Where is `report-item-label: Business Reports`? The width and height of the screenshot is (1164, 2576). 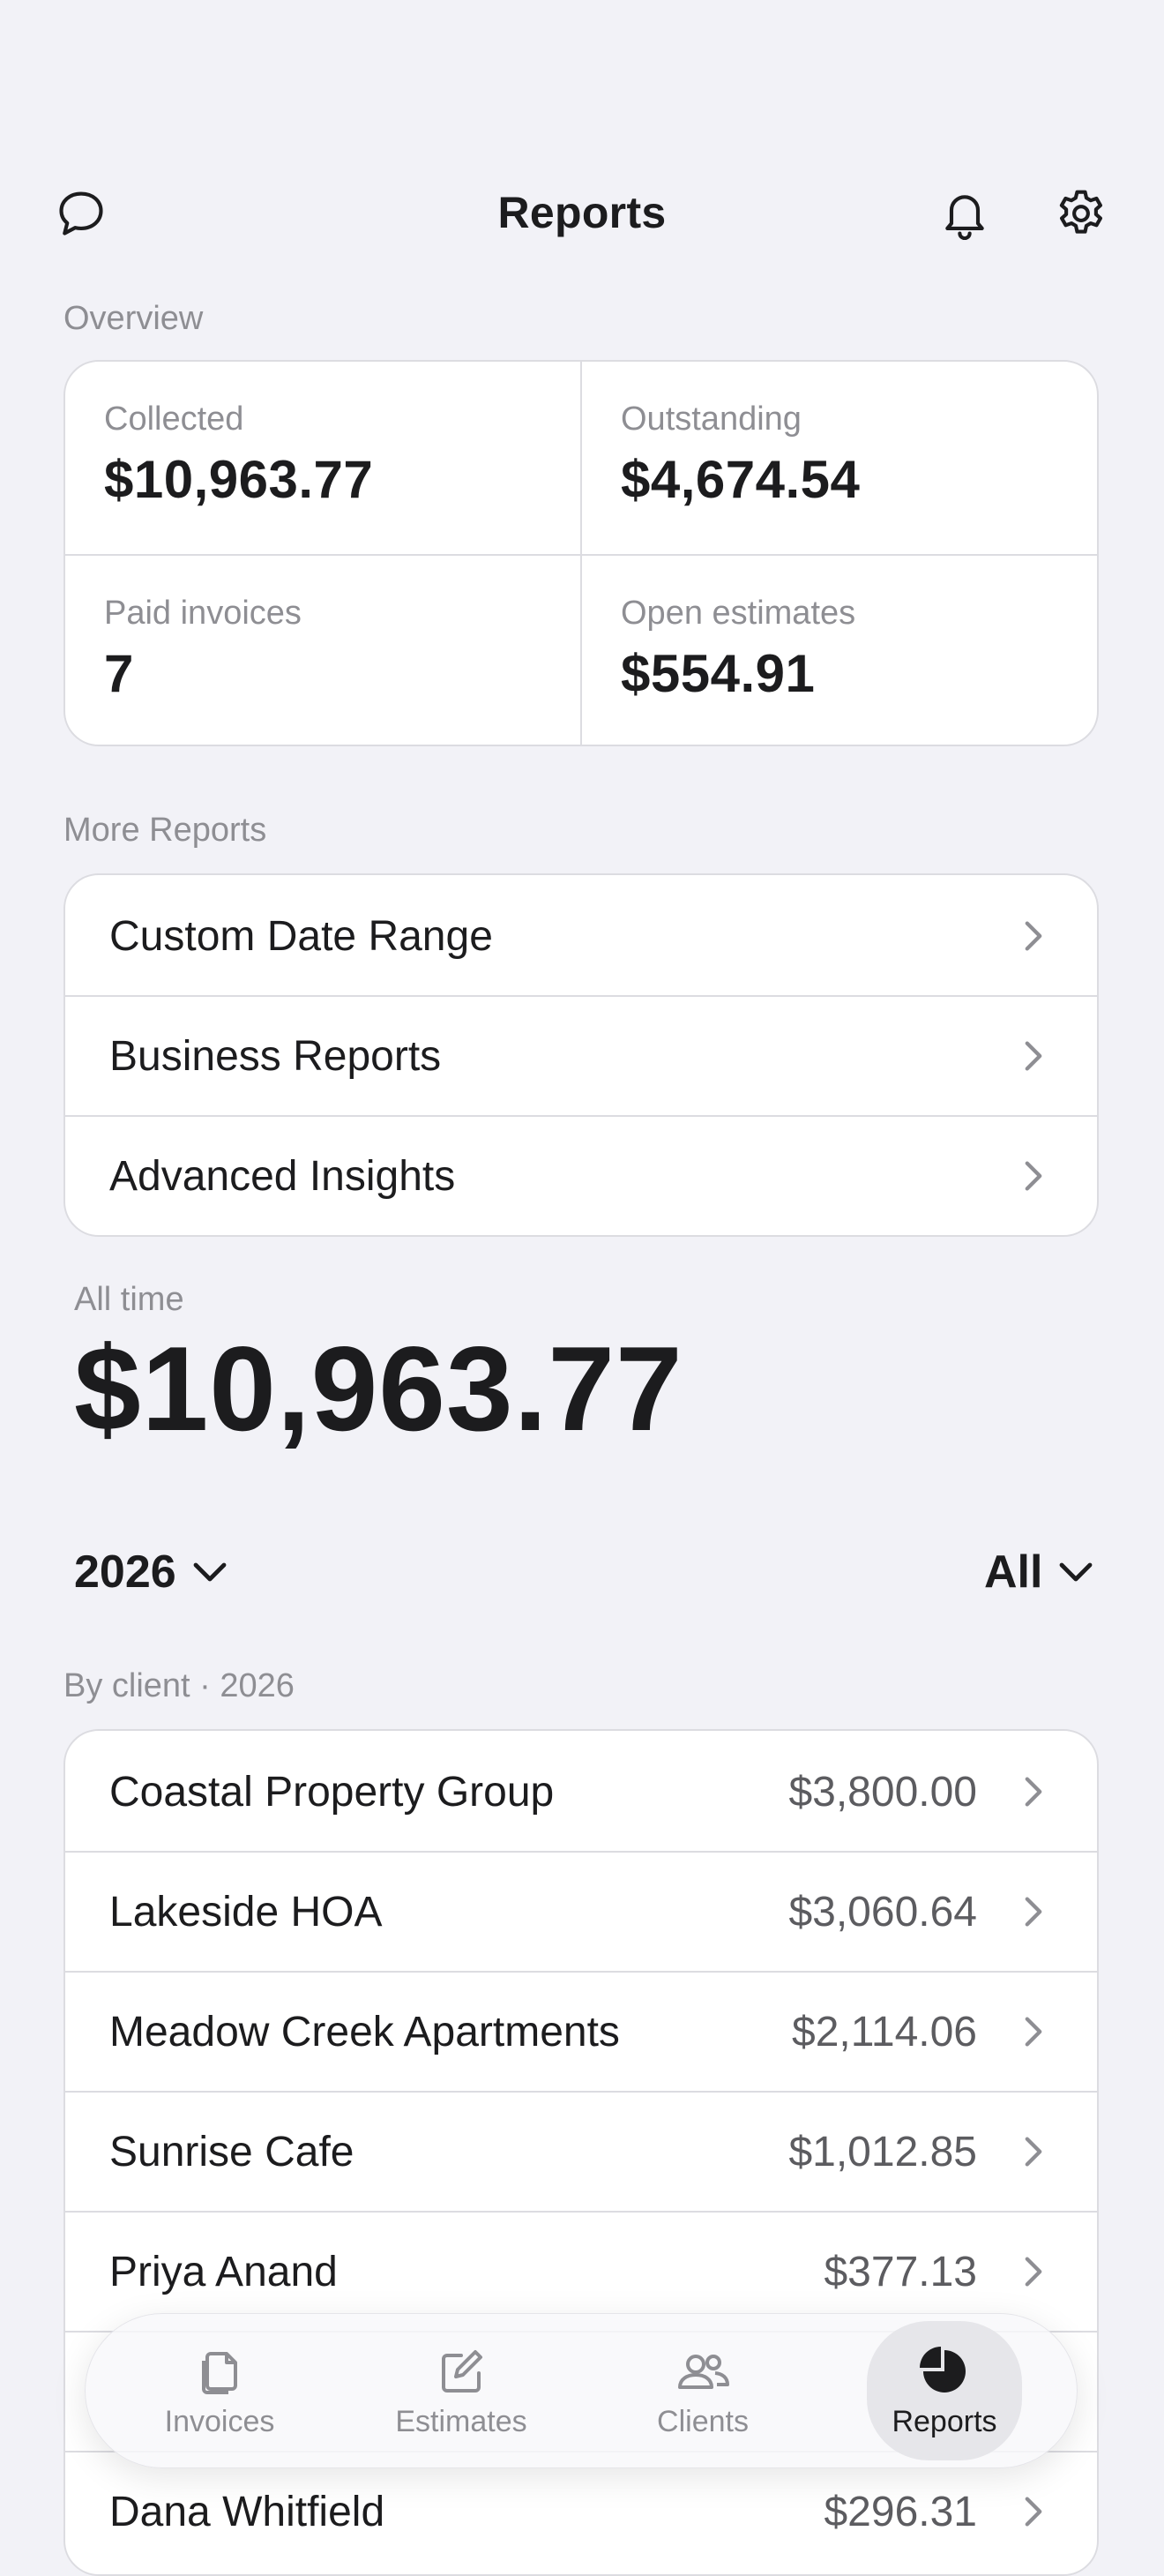
report-item-label: Business Reports is located at coordinates (275, 1056).